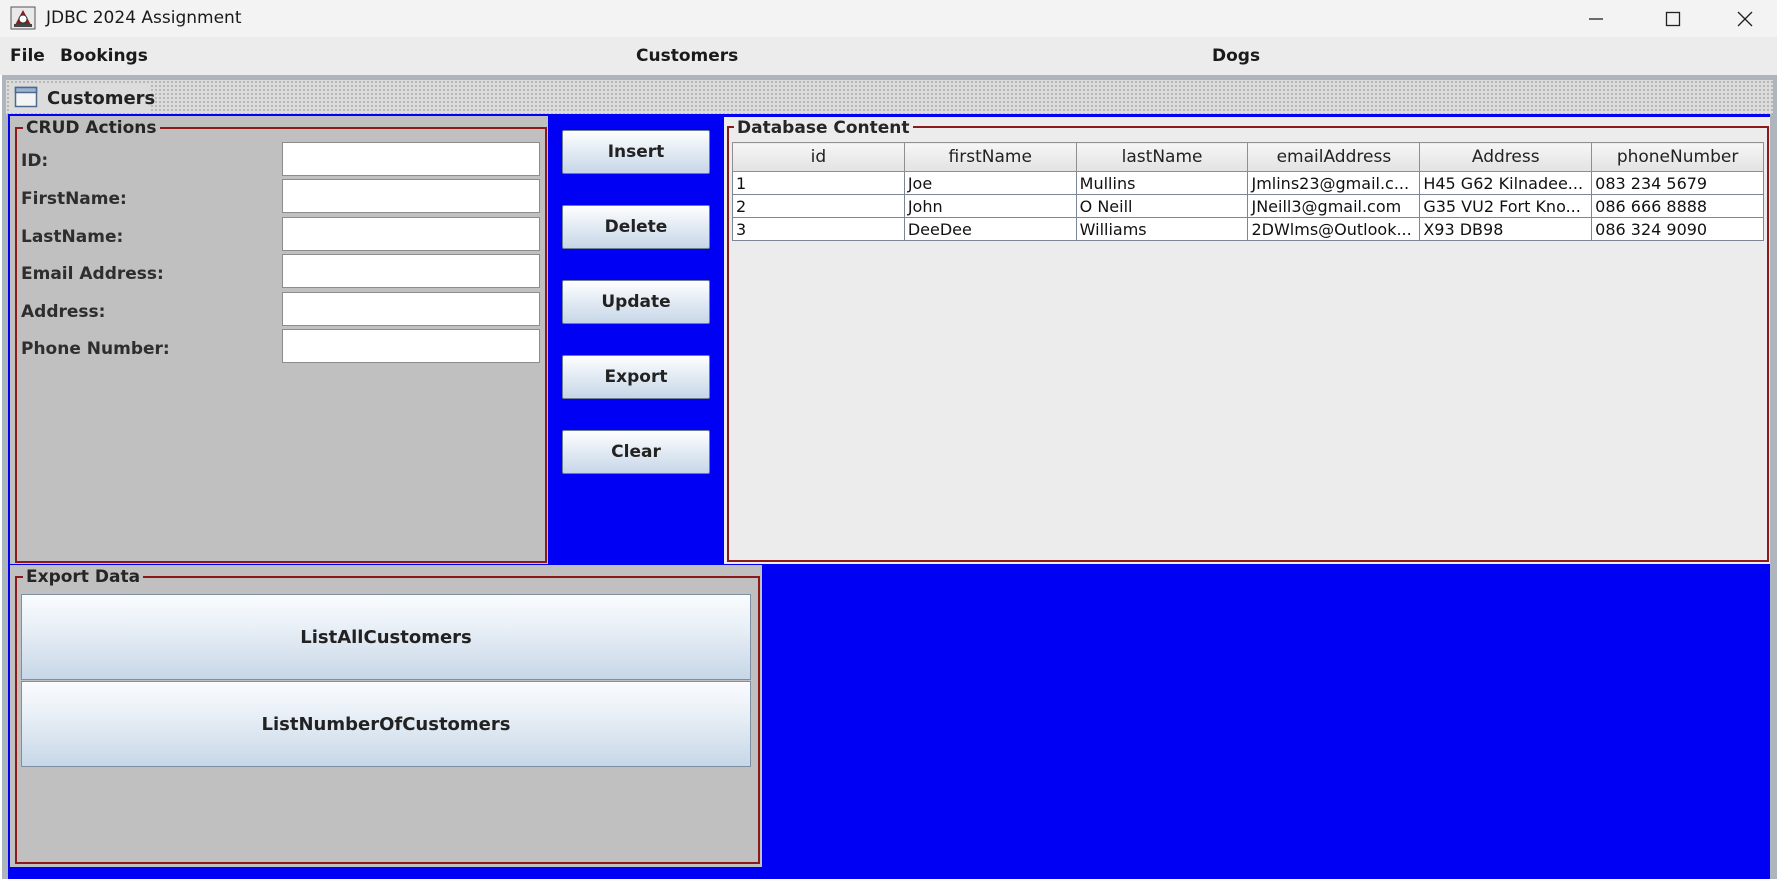  I want to click on column-header: firstName, so click(990, 157).